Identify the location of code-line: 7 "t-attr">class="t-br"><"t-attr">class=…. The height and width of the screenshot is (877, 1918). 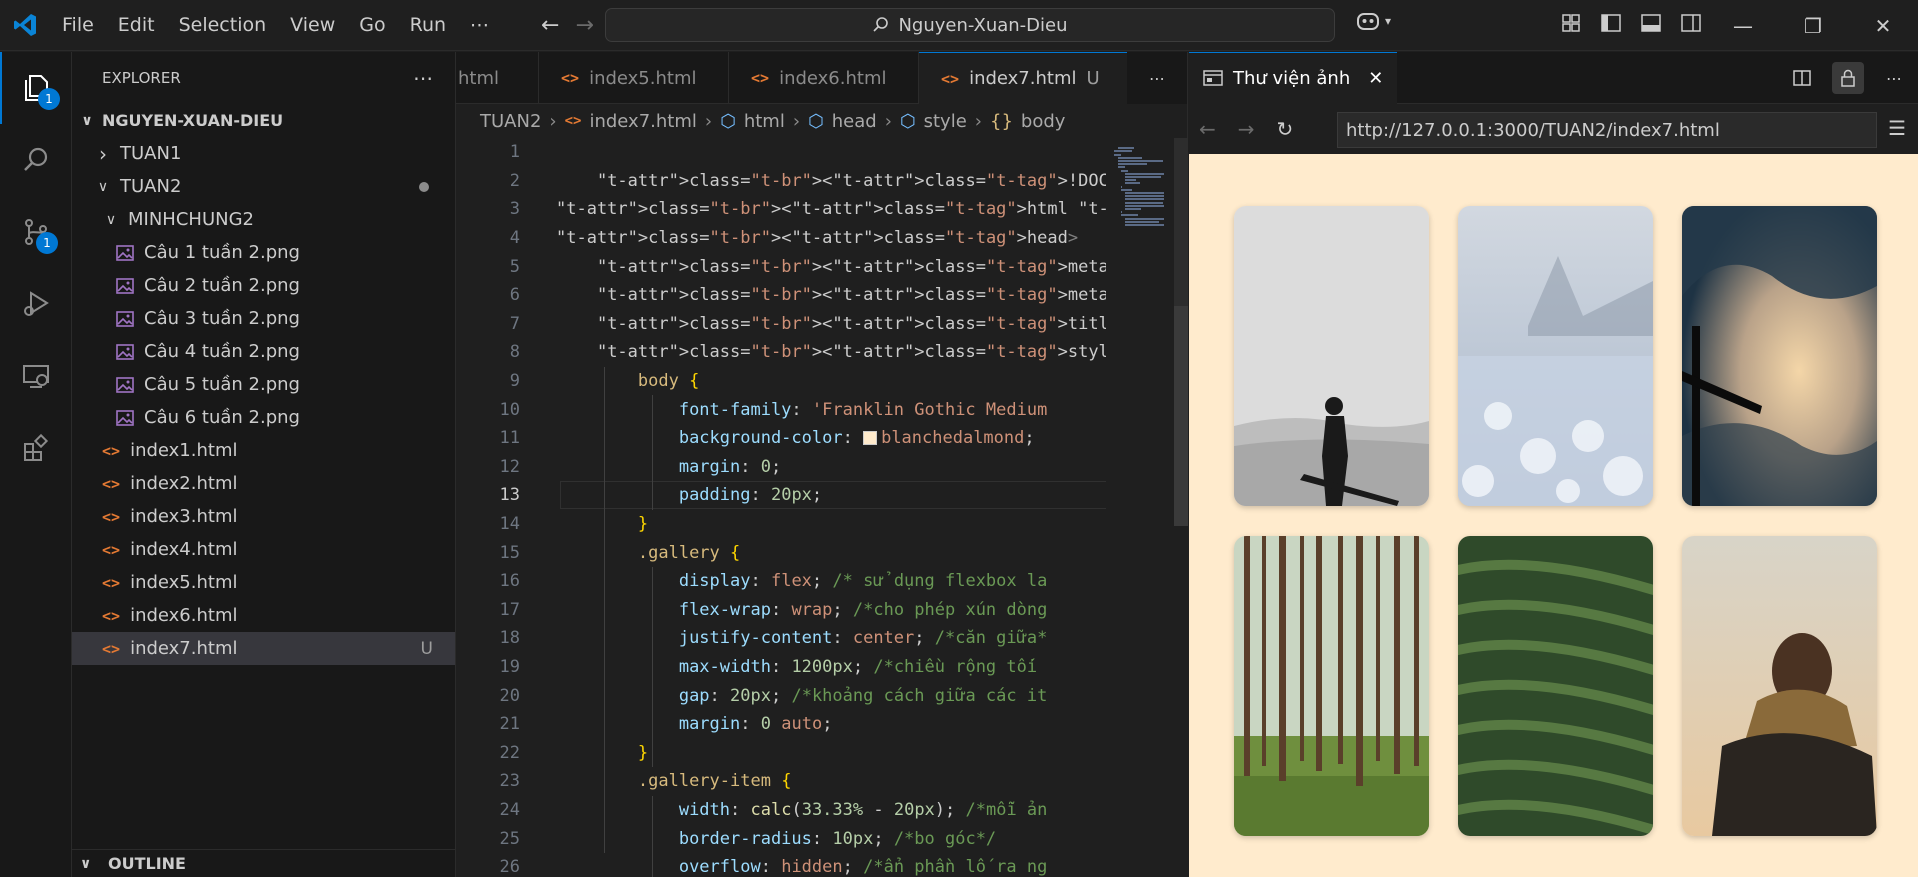
(781, 324).